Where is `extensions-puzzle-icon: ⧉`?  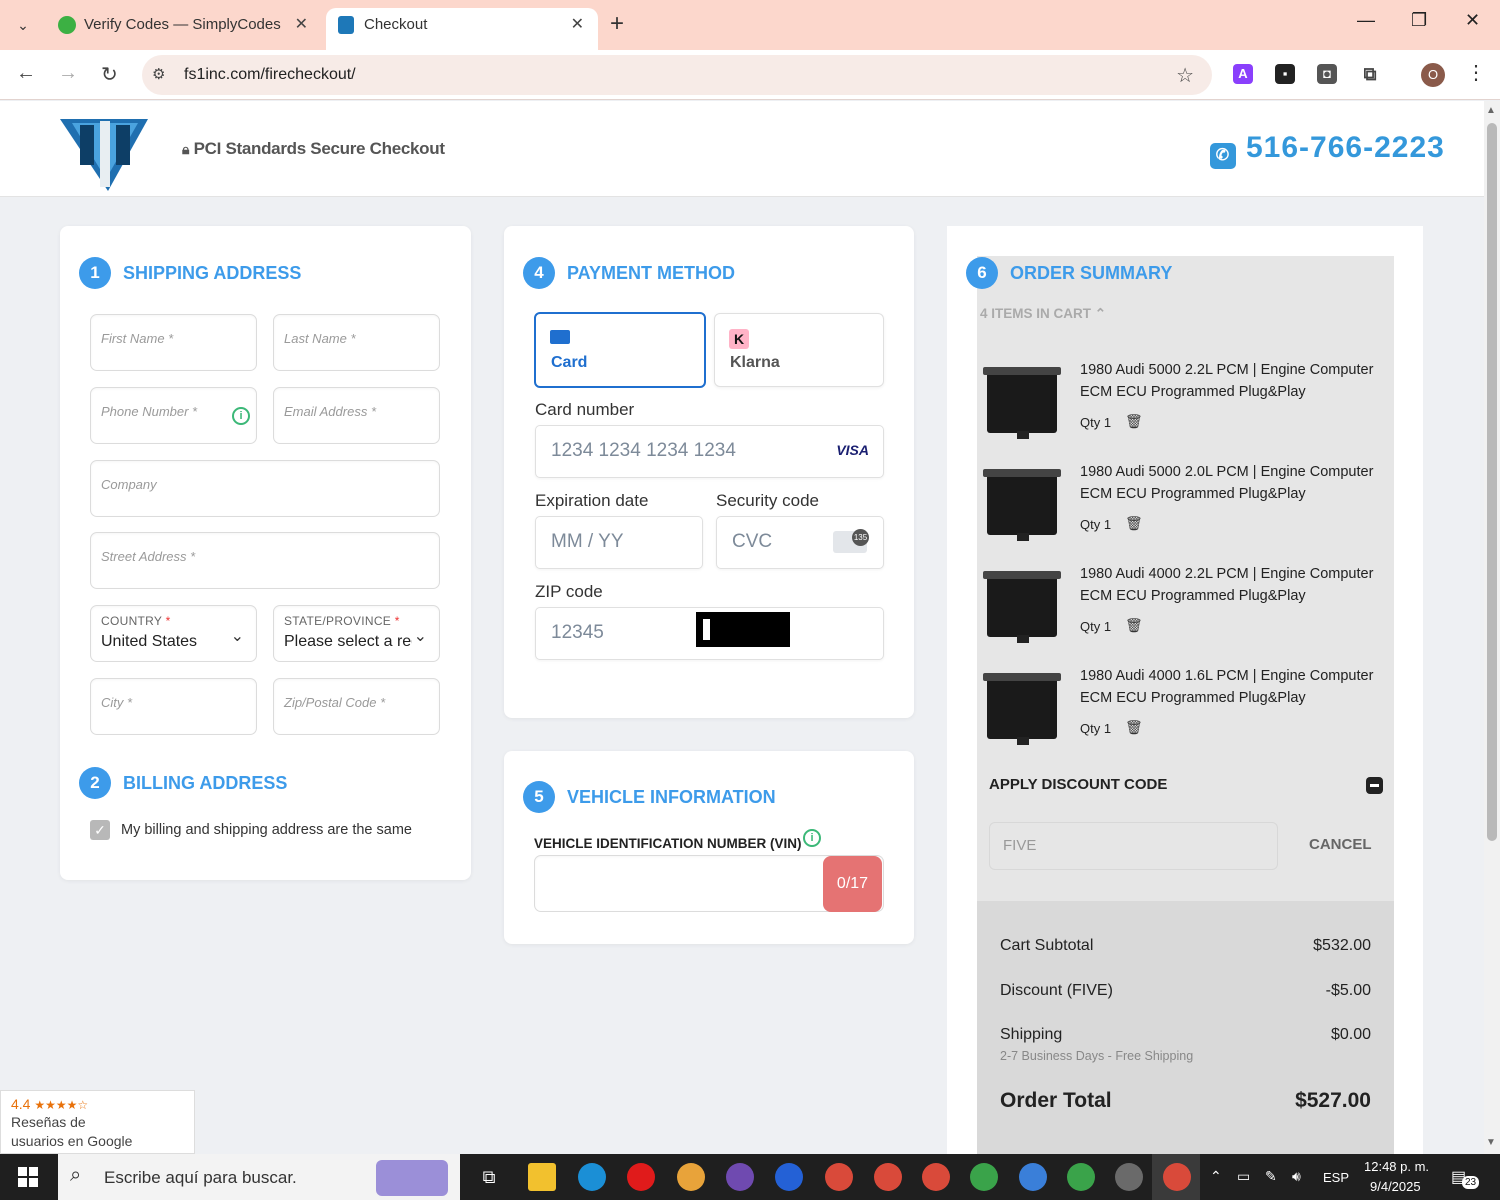
extensions-puzzle-icon: ⧉ is located at coordinates (1370, 74).